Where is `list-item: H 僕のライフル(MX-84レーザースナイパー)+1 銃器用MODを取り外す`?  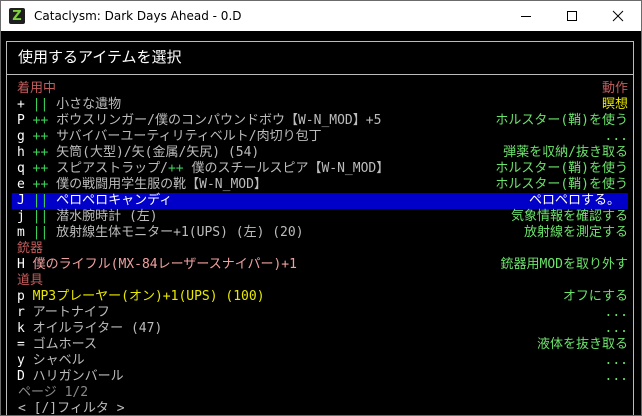
list-item: H 僕のライフル(MX-84レーザースナイパー)+1 銃器用MODを取り外す is located at coordinates (321, 265).